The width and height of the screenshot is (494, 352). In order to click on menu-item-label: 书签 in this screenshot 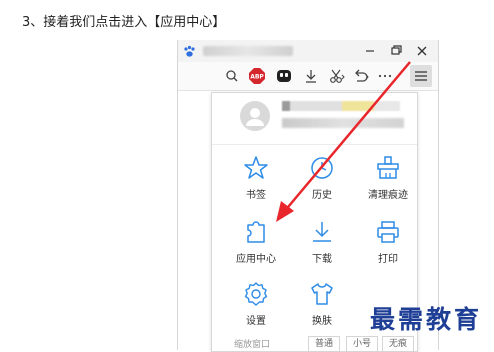, I will do `click(256, 195)`.